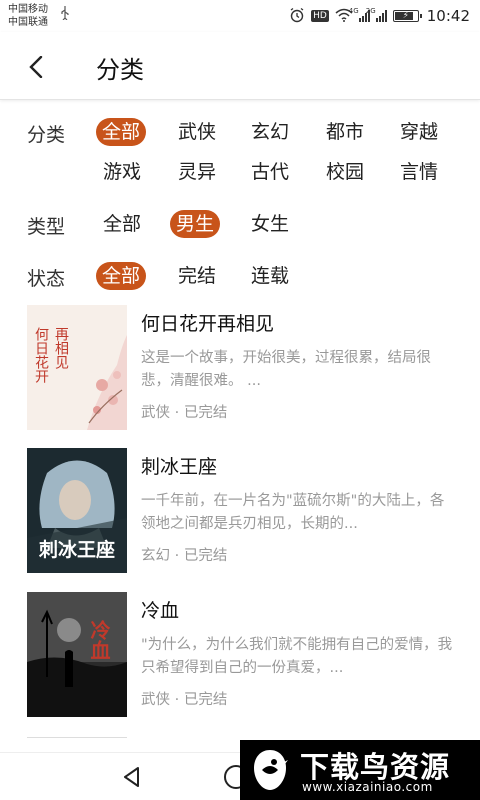 This screenshot has width=480, height=800. What do you see at coordinates (179, 467) in the screenshot?
I see `book-title: 刺冰王座` at bounding box center [179, 467].